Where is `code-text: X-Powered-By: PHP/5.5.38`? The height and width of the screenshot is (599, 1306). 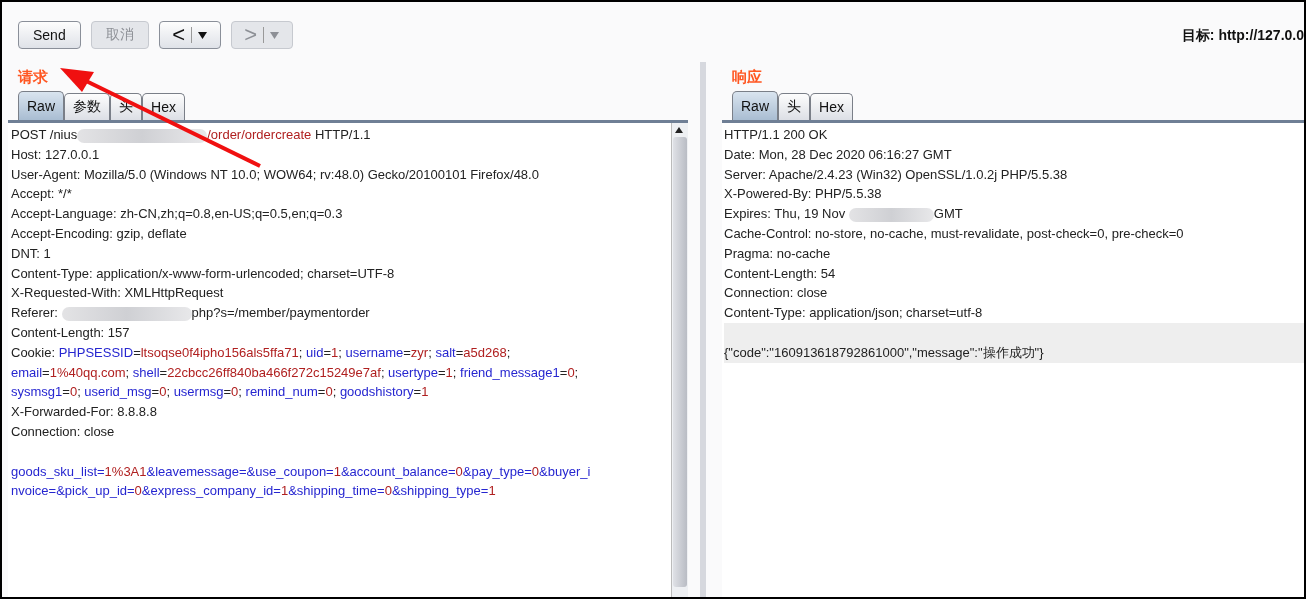 code-text: X-Powered-By: PHP/5.5.38 is located at coordinates (803, 194).